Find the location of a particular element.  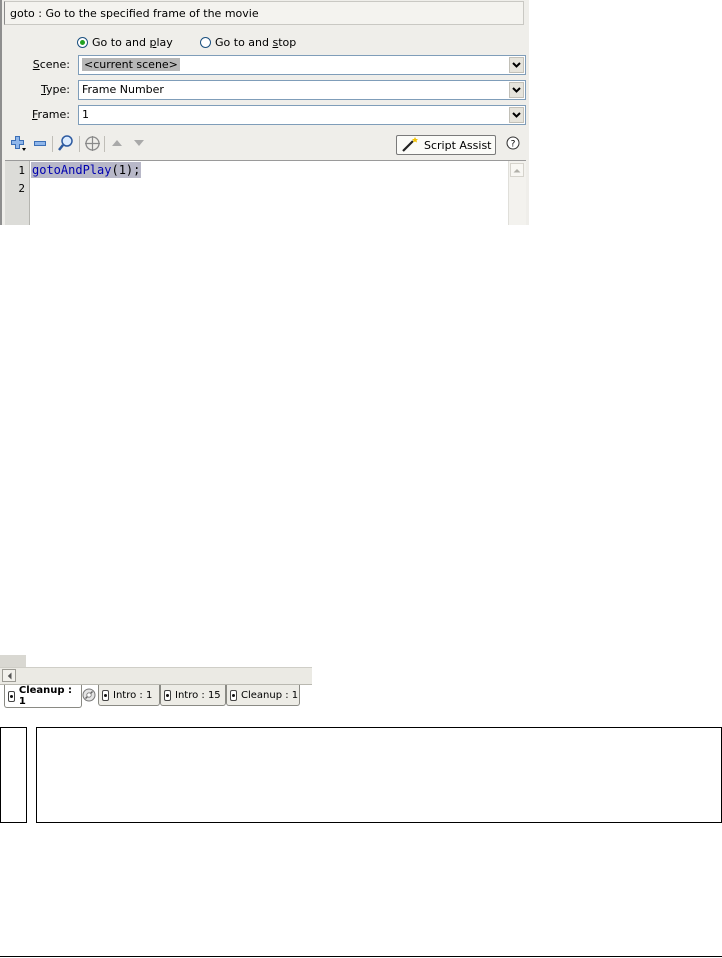

type-select: Frame Number is located at coordinates (302, 90).